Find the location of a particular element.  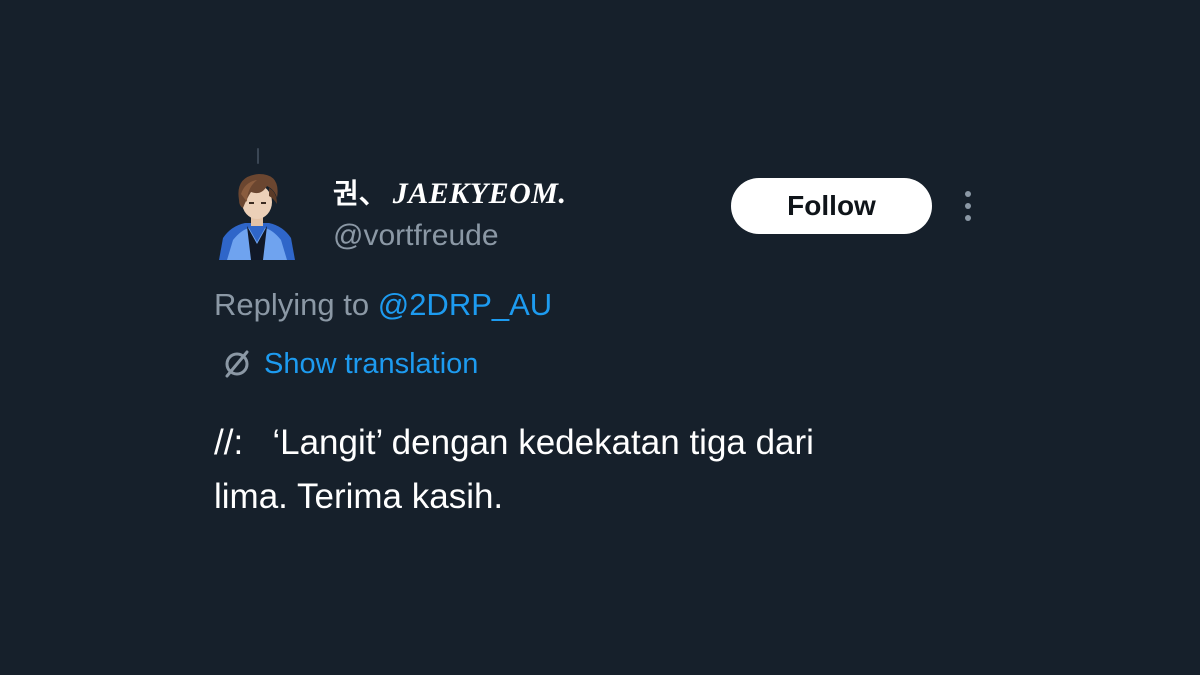

author-display-name: 권、 JAEKYEOM. is located at coordinates (449, 194).